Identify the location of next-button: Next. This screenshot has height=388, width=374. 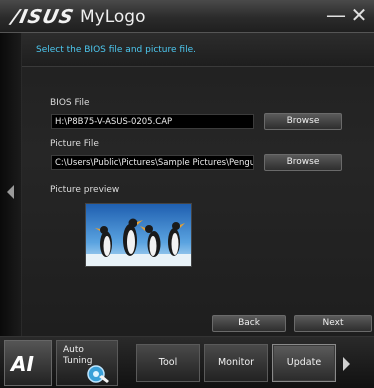
(333, 323).